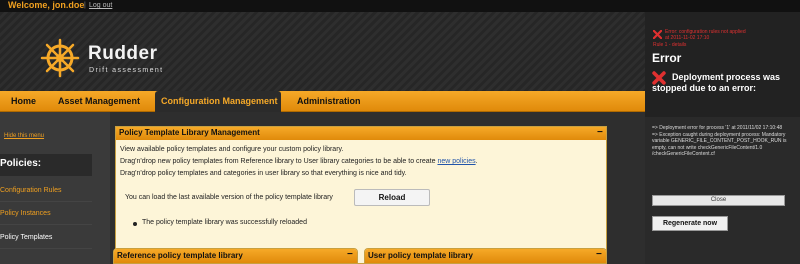  Describe the element at coordinates (135, 224) in the screenshot. I see `bullet-icon` at that location.